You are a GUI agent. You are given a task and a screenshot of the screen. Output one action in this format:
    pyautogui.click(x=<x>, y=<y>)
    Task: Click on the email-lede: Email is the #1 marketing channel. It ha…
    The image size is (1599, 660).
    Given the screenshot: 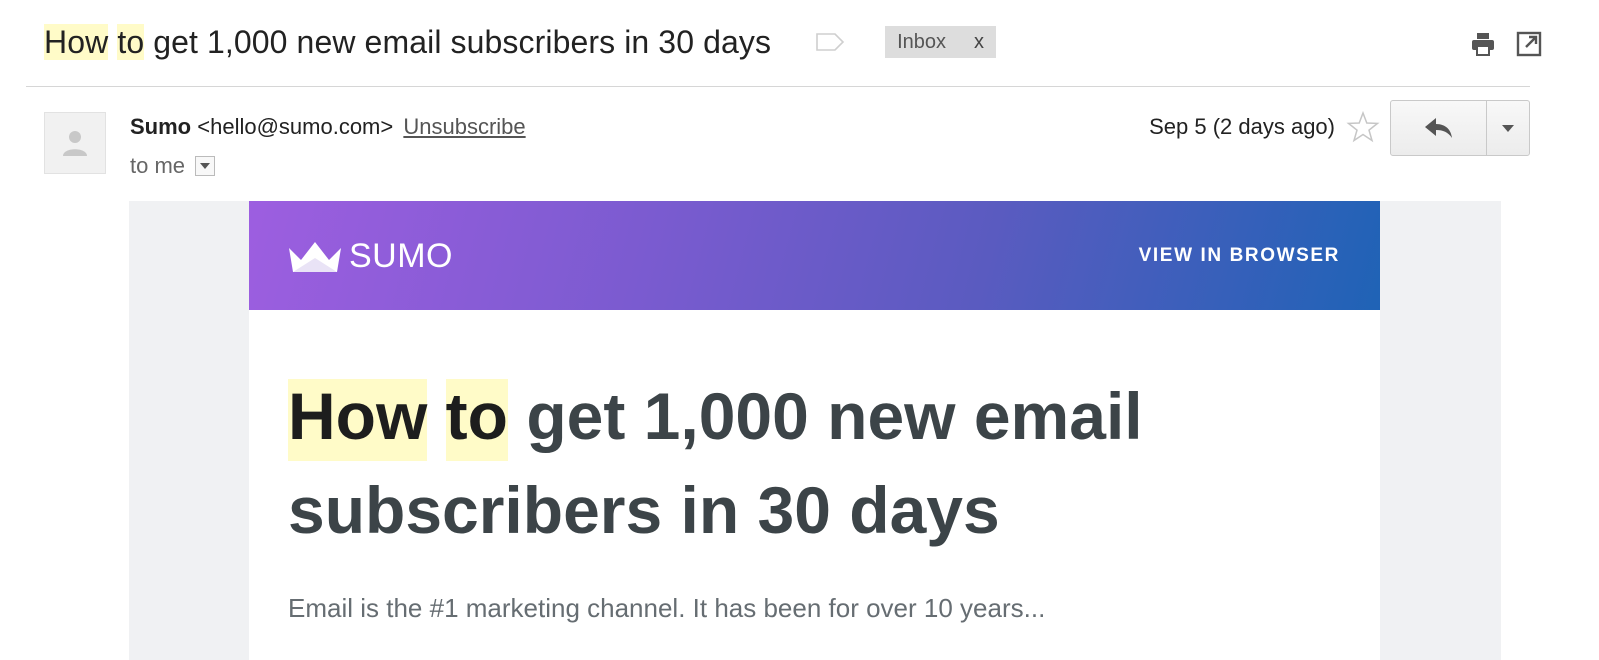 What is the action you would take?
    pyautogui.click(x=667, y=608)
    